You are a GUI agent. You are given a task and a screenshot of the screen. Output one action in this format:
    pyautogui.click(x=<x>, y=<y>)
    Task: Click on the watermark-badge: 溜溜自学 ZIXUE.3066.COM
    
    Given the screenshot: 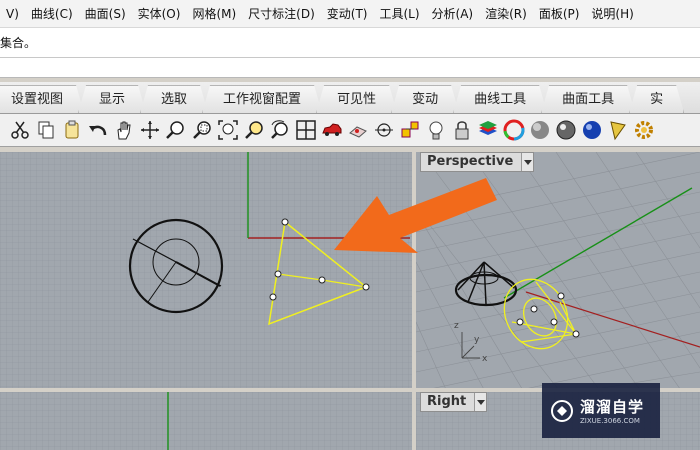 What is the action you would take?
    pyautogui.click(x=601, y=410)
    